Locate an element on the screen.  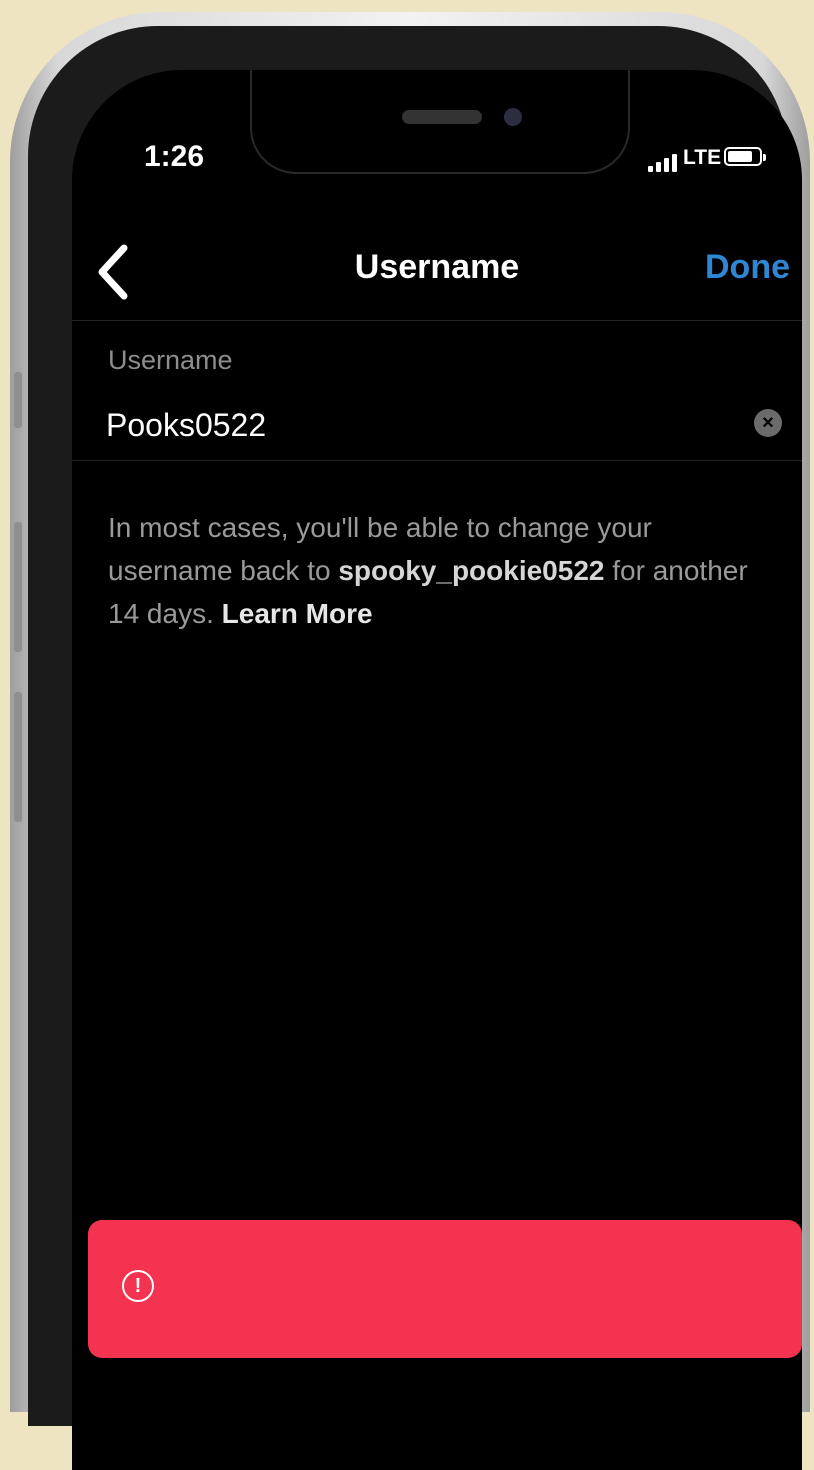
done-button: Done is located at coordinates (747, 267).